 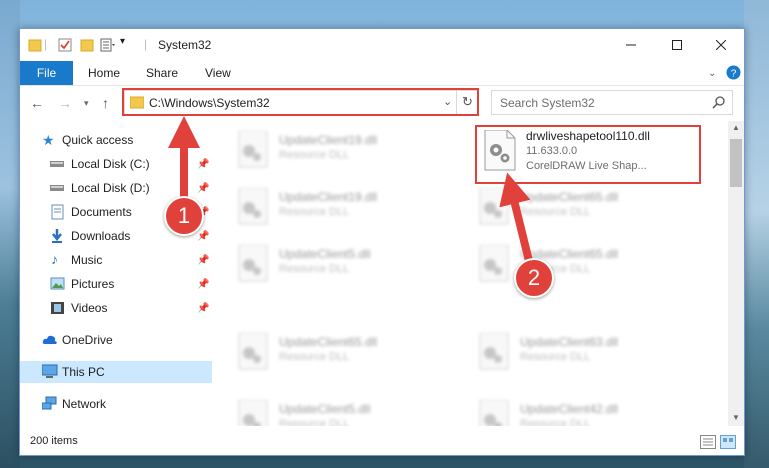 I want to click on sidebar-item-label: Local Disk (D:), so click(x=110, y=188).